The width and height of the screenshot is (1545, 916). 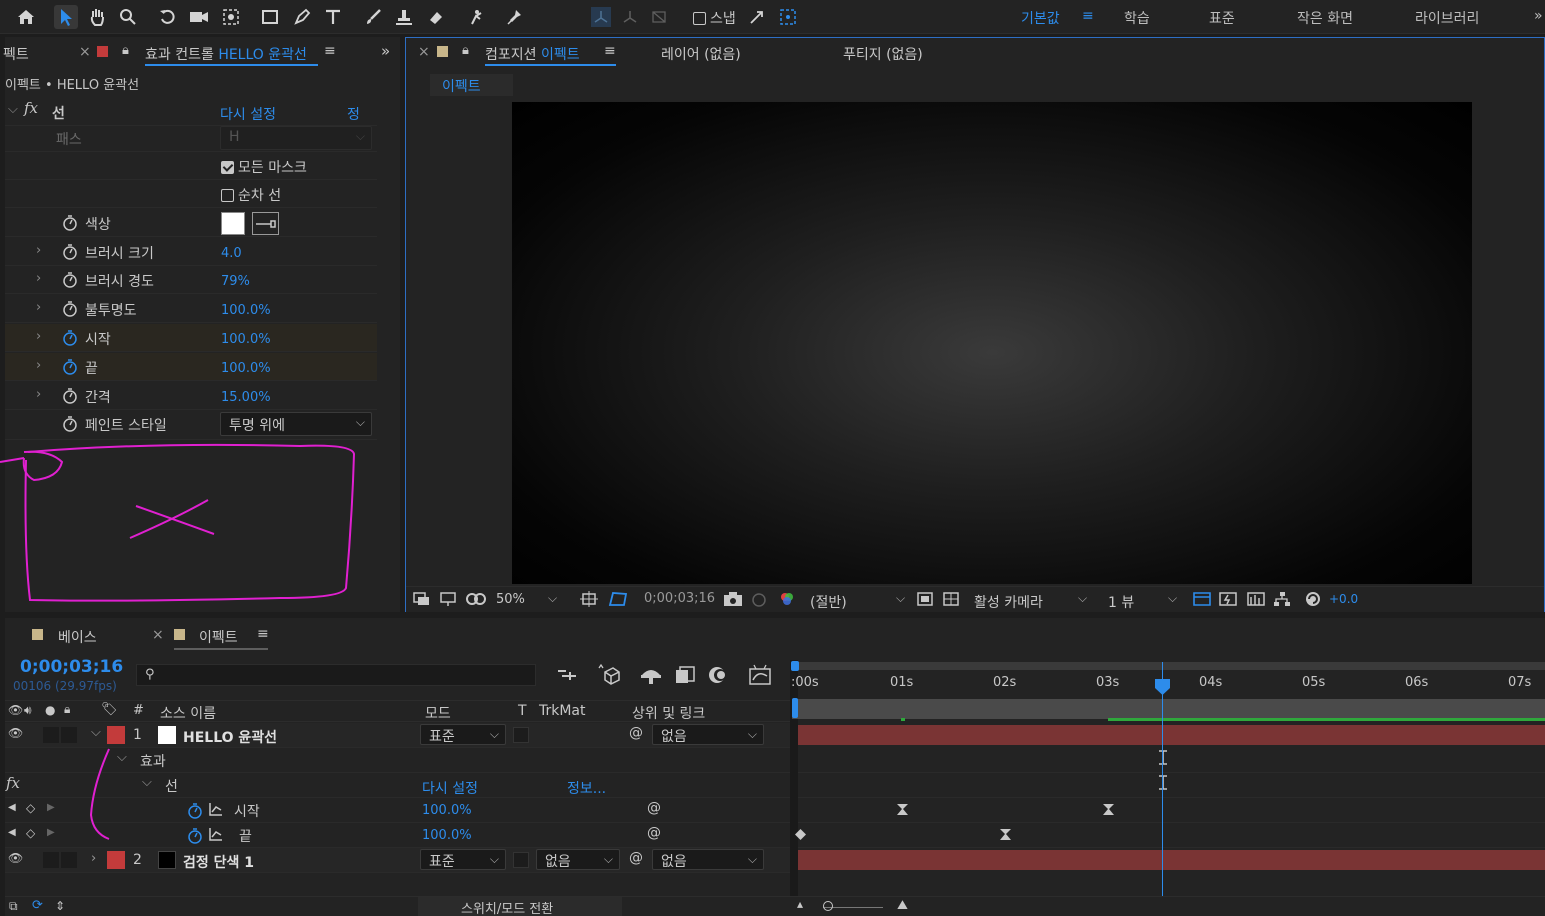 What do you see at coordinates (1222, 18) in the screenshot?
I see `workspace-standard: 표준` at bounding box center [1222, 18].